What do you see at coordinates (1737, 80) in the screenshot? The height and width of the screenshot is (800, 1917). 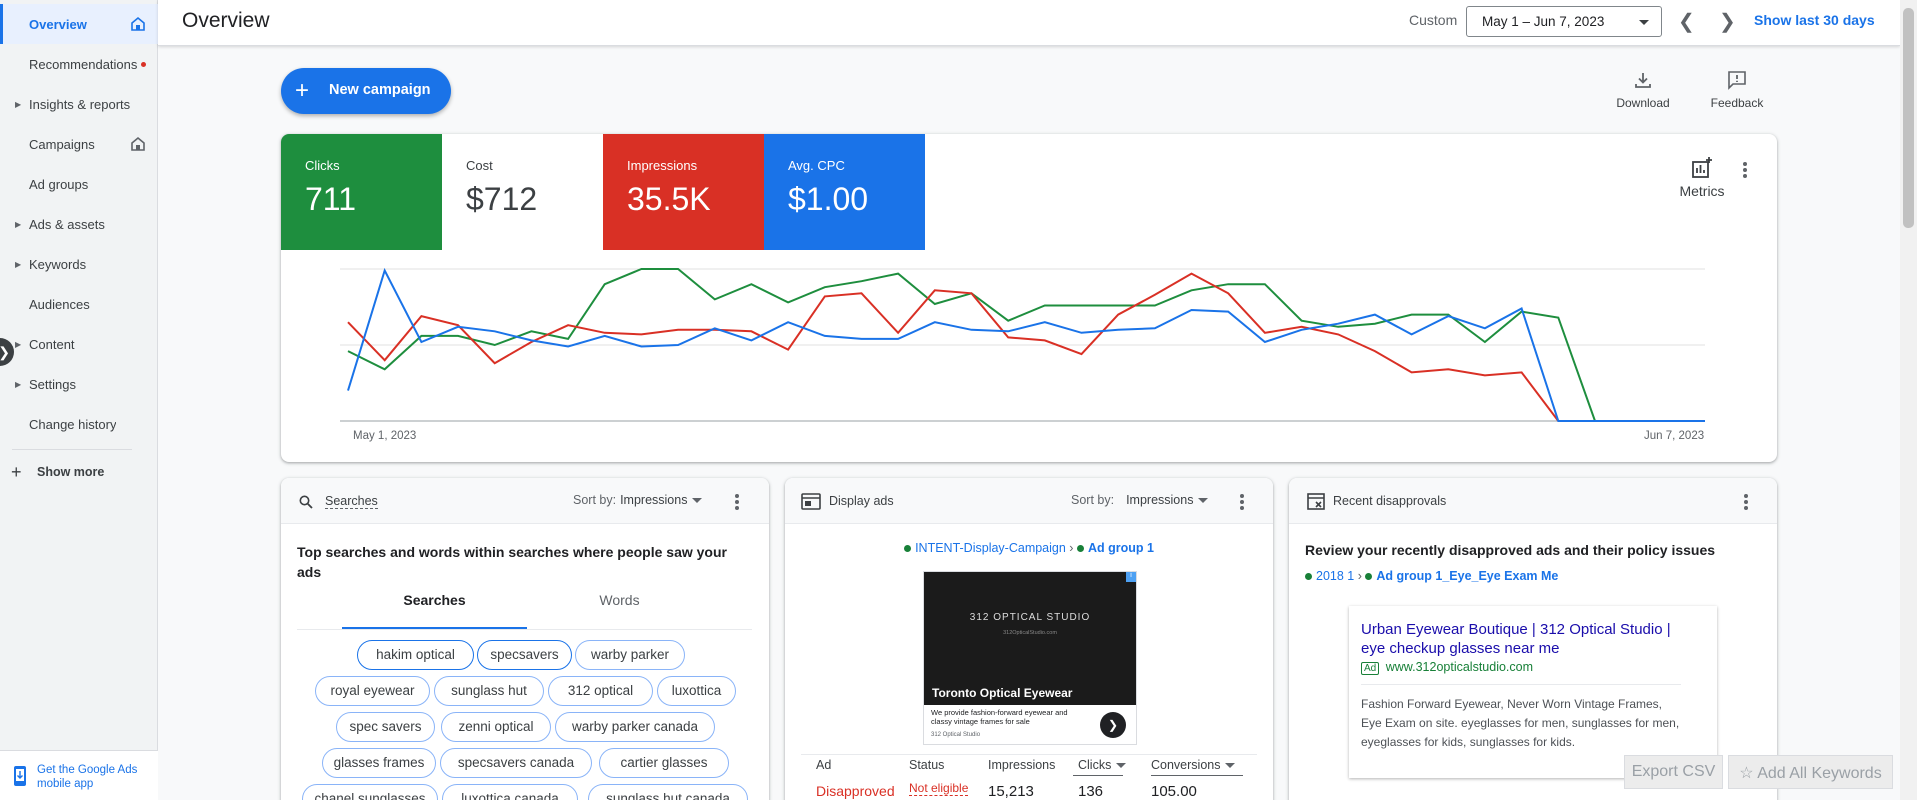 I see `feedback-icon` at bounding box center [1737, 80].